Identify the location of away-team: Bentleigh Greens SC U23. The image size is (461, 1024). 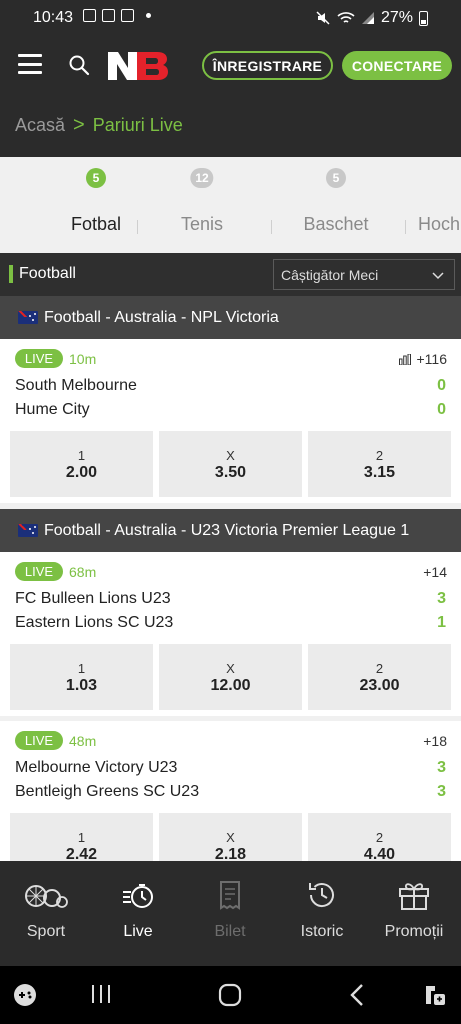
(107, 791).